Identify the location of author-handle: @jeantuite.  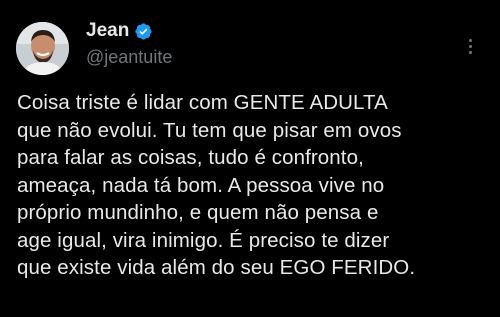
(129, 57).